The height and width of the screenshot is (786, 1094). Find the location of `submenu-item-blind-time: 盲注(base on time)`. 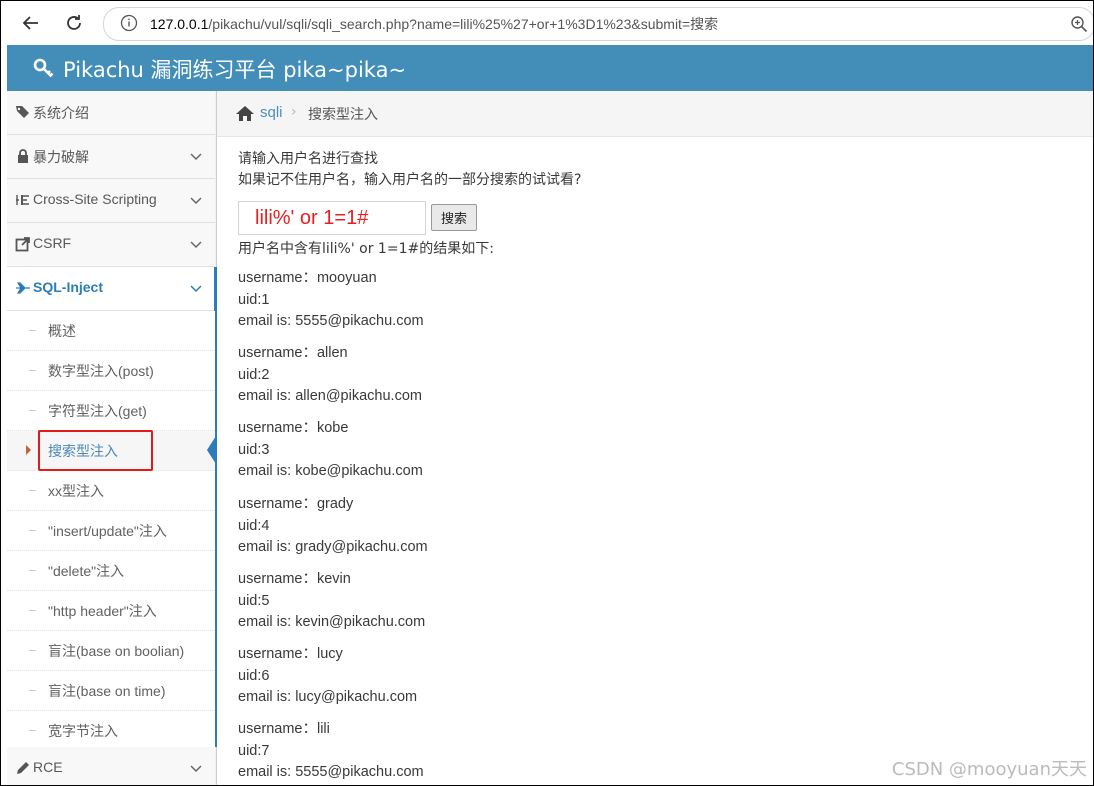

submenu-item-blind-time: 盲注(base on time) is located at coordinates (111, 691).